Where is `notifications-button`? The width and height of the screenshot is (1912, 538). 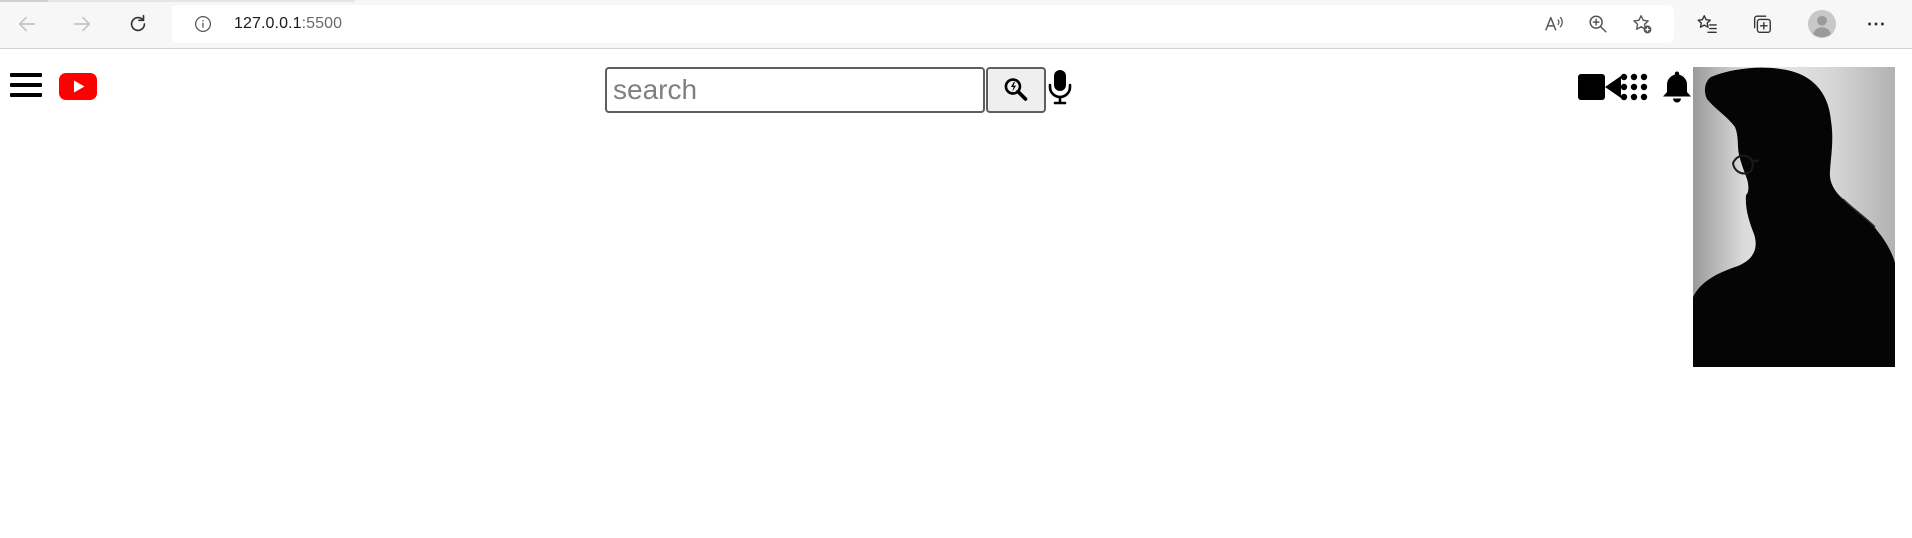 notifications-button is located at coordinates (1677, 87).